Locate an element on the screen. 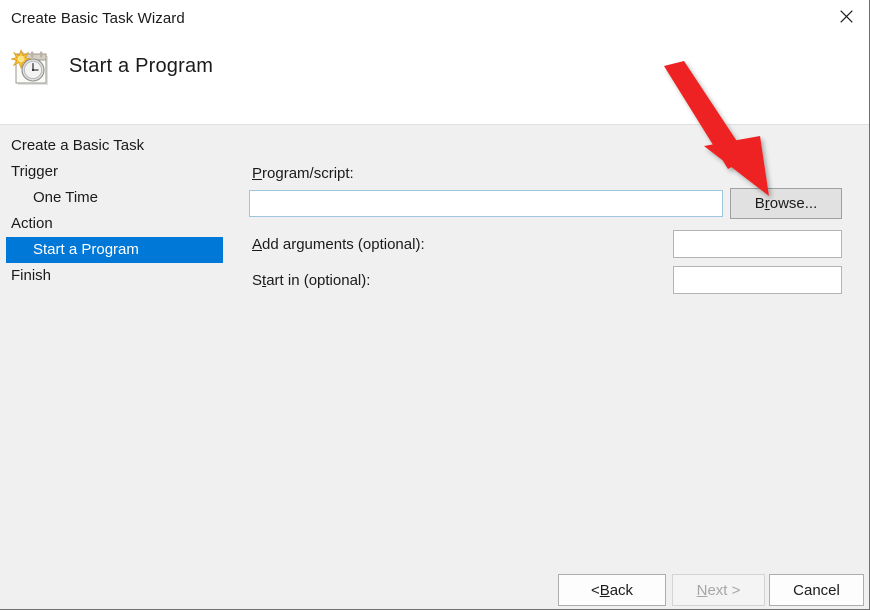  sidebar-item-one-time: One Time is located at coordinates (52, 198).